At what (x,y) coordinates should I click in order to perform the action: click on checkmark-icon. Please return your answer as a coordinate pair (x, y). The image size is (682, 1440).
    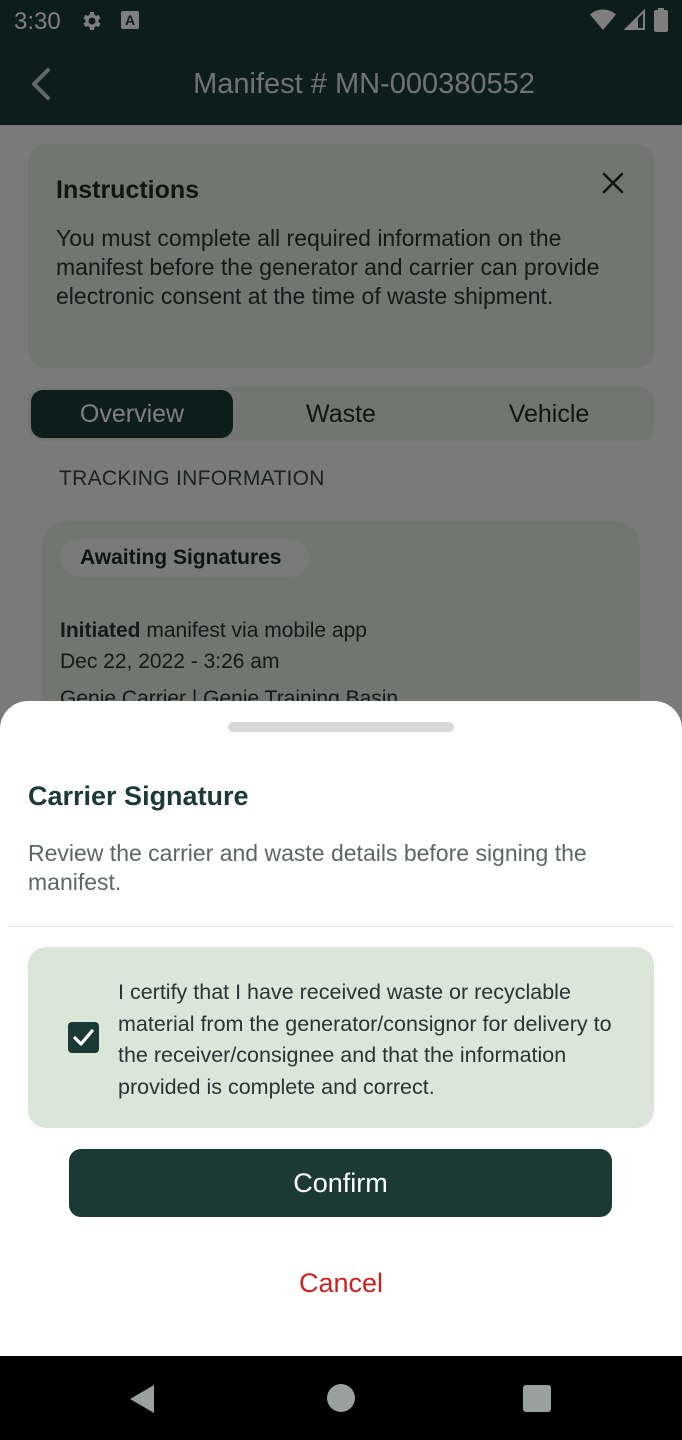
    Looking at the image, I should click on (83, 1037).